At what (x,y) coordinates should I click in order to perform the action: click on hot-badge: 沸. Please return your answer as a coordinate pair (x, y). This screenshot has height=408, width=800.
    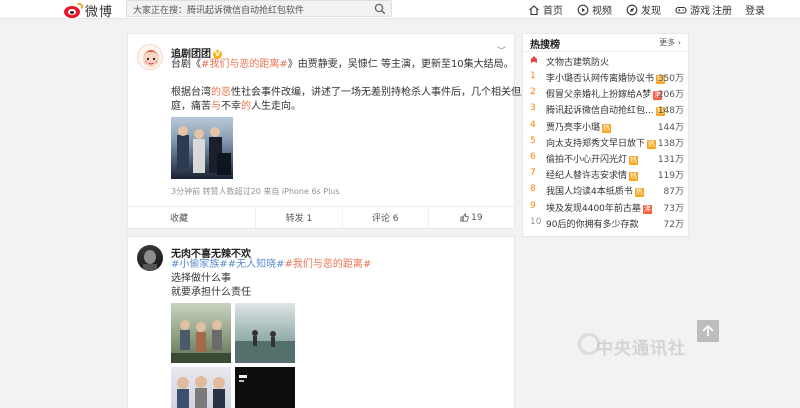
    Looking at the image, I should click on (647, 209).